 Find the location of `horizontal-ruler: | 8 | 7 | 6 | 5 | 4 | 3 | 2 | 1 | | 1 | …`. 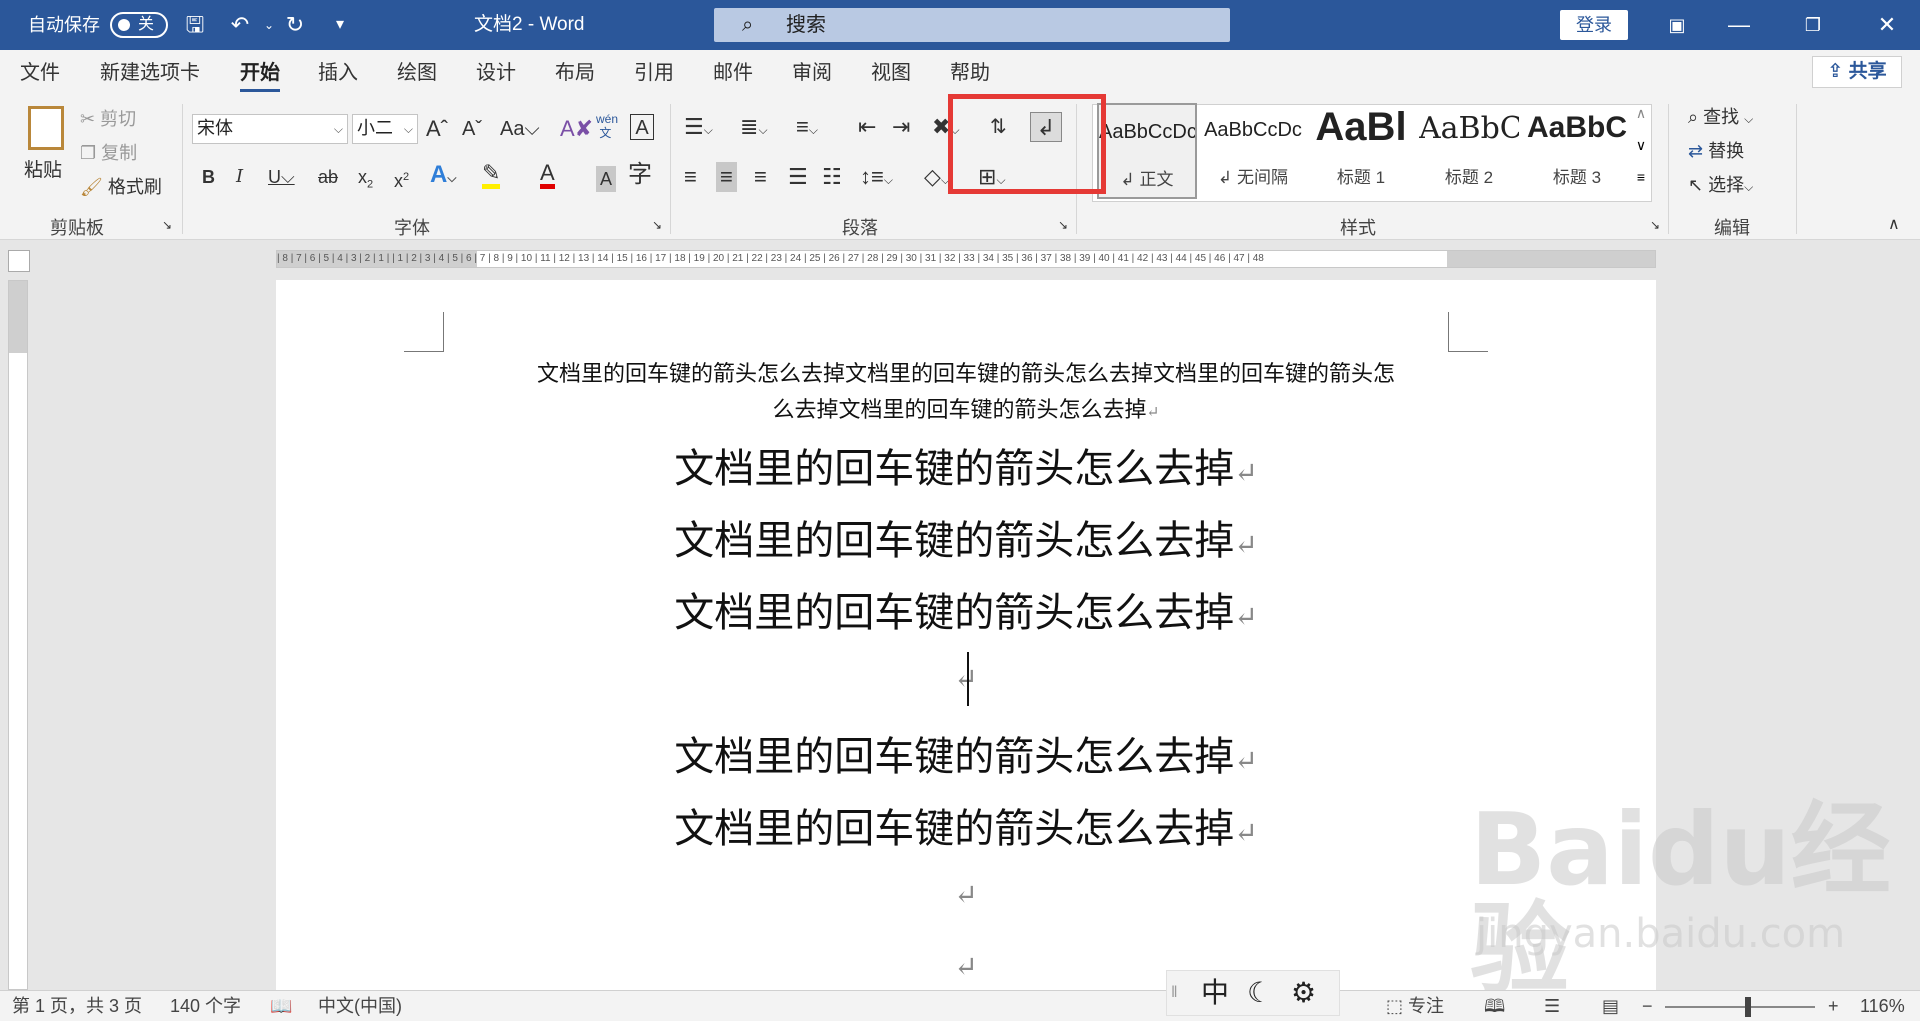

horizontal-ruler: | 8 | 7 | 6 | 5 | 4 | 3 | 2 | 1 | | 1 | … is located at coordinates (966, 259).